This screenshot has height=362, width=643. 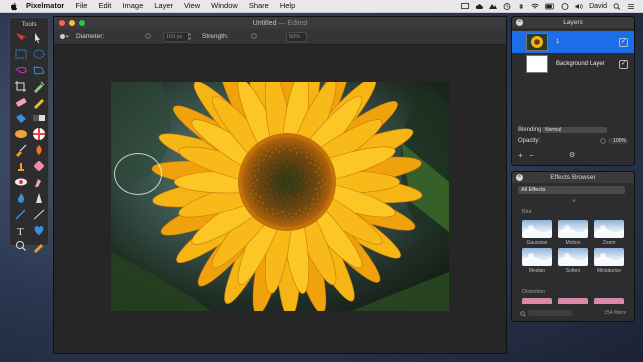 What do you see at coordinates (192, 6) in the screenshot?
I see `menu-view: View` at bounding box center [192, 6].